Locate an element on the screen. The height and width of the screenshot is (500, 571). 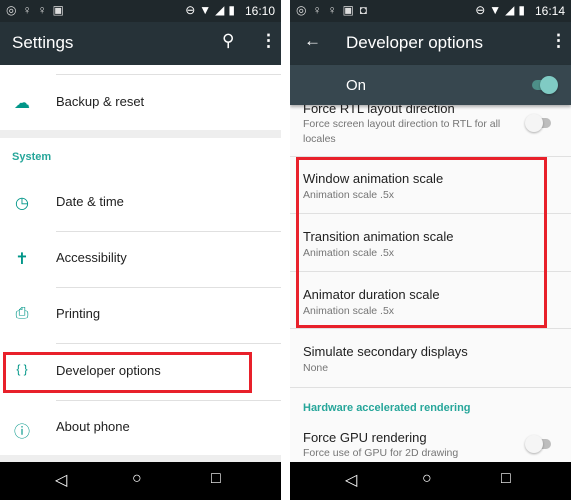
settings-item-about-phone: ⓘ About phone is located at coordinates (140, 428).